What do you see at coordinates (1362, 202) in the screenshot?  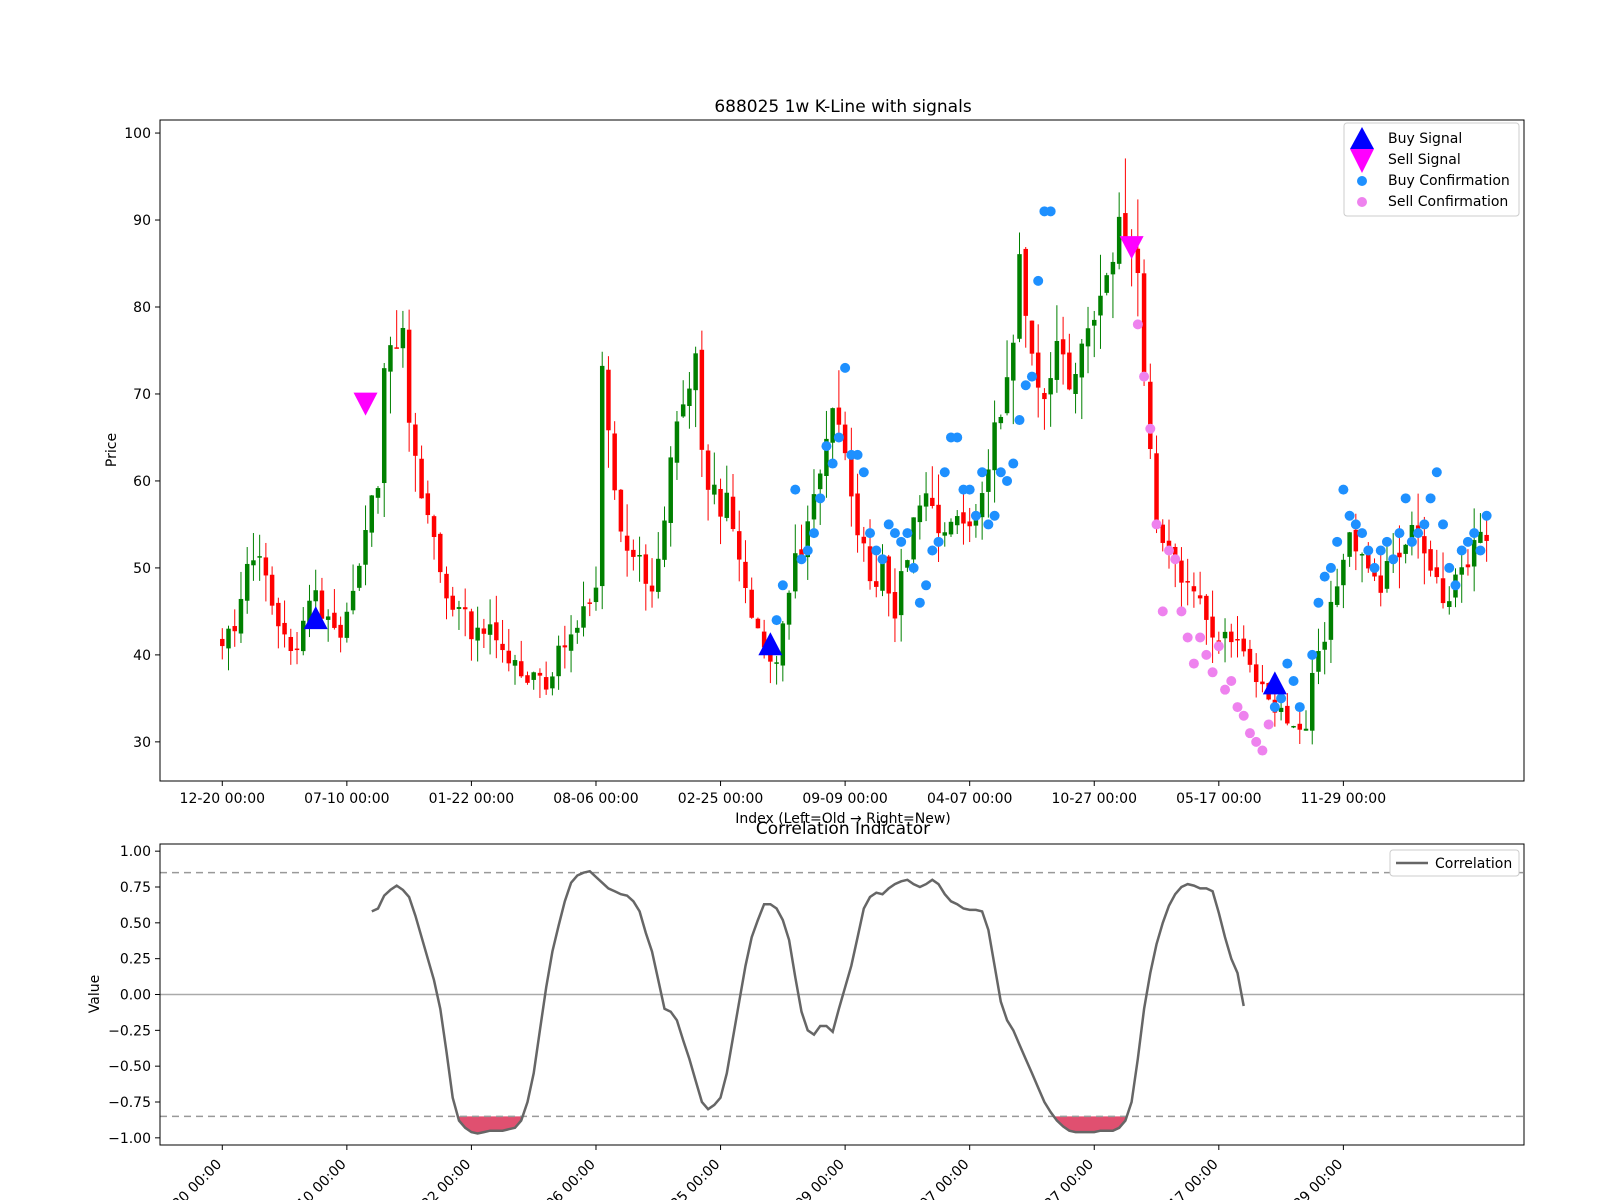 I see `sell-confirmation-legend-icon` at bounding box center [1362, 202].